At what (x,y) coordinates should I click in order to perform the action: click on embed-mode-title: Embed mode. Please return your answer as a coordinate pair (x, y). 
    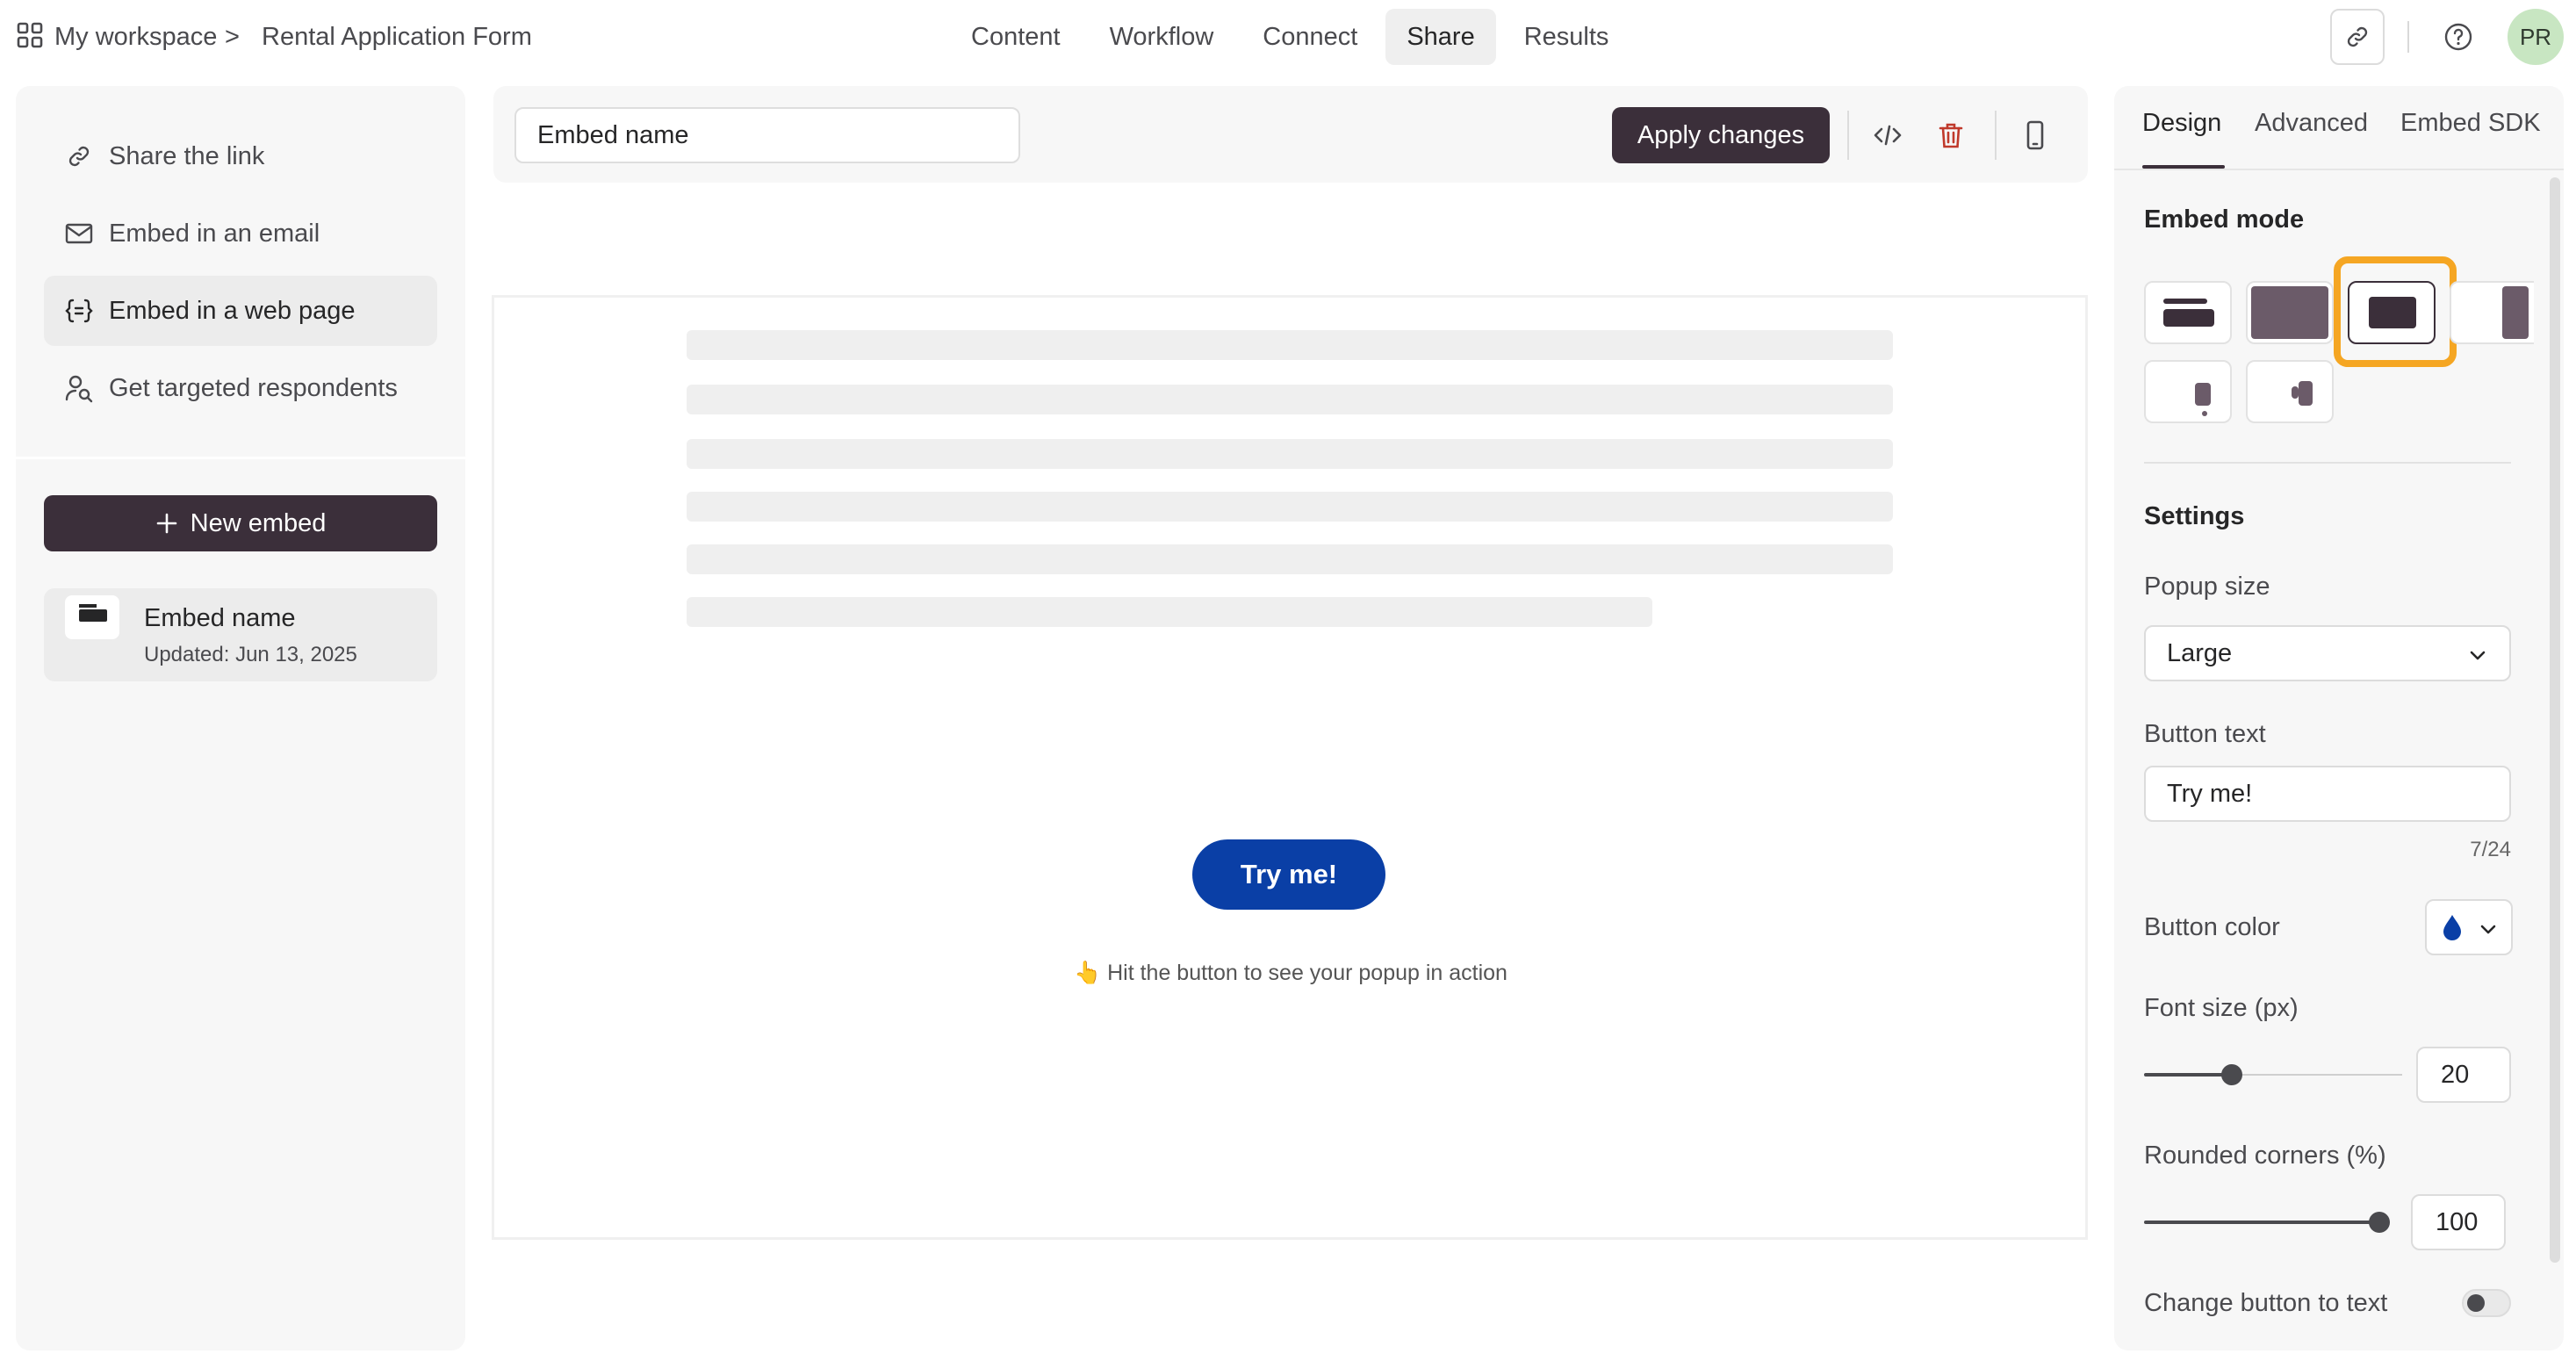
    Looking at the image, I should click on (2224, 219).